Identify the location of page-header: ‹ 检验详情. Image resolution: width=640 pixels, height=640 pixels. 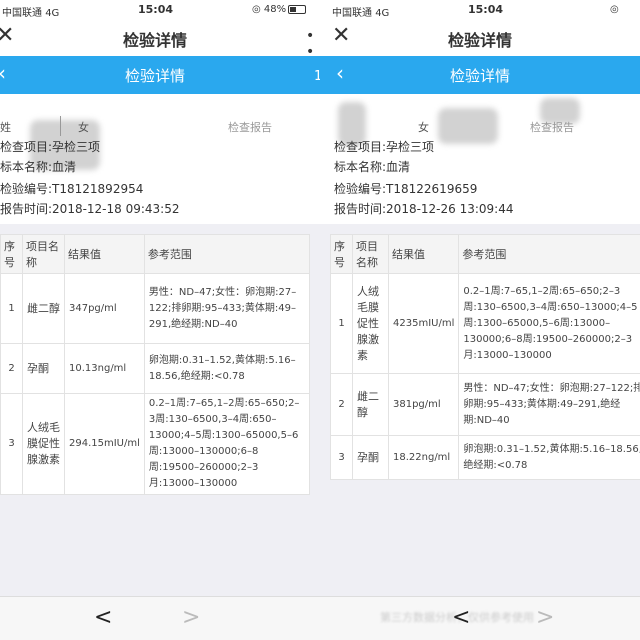
(480, 75).